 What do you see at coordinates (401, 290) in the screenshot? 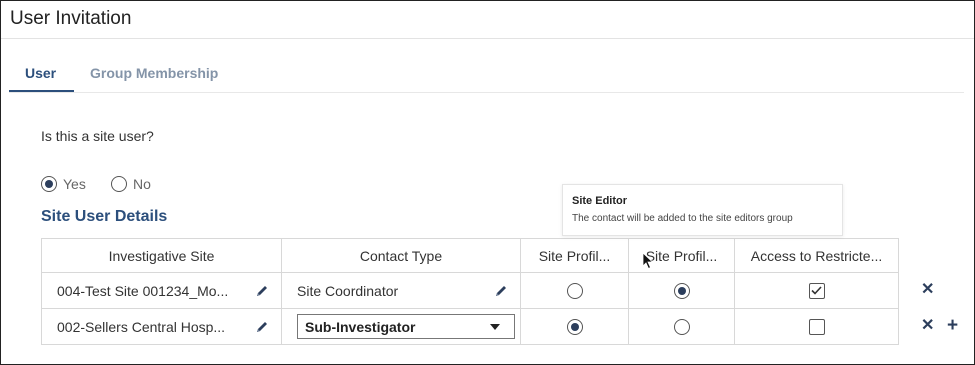
I see `contact-type-cell: Site Coordinator` at bounding box center [401, 290].